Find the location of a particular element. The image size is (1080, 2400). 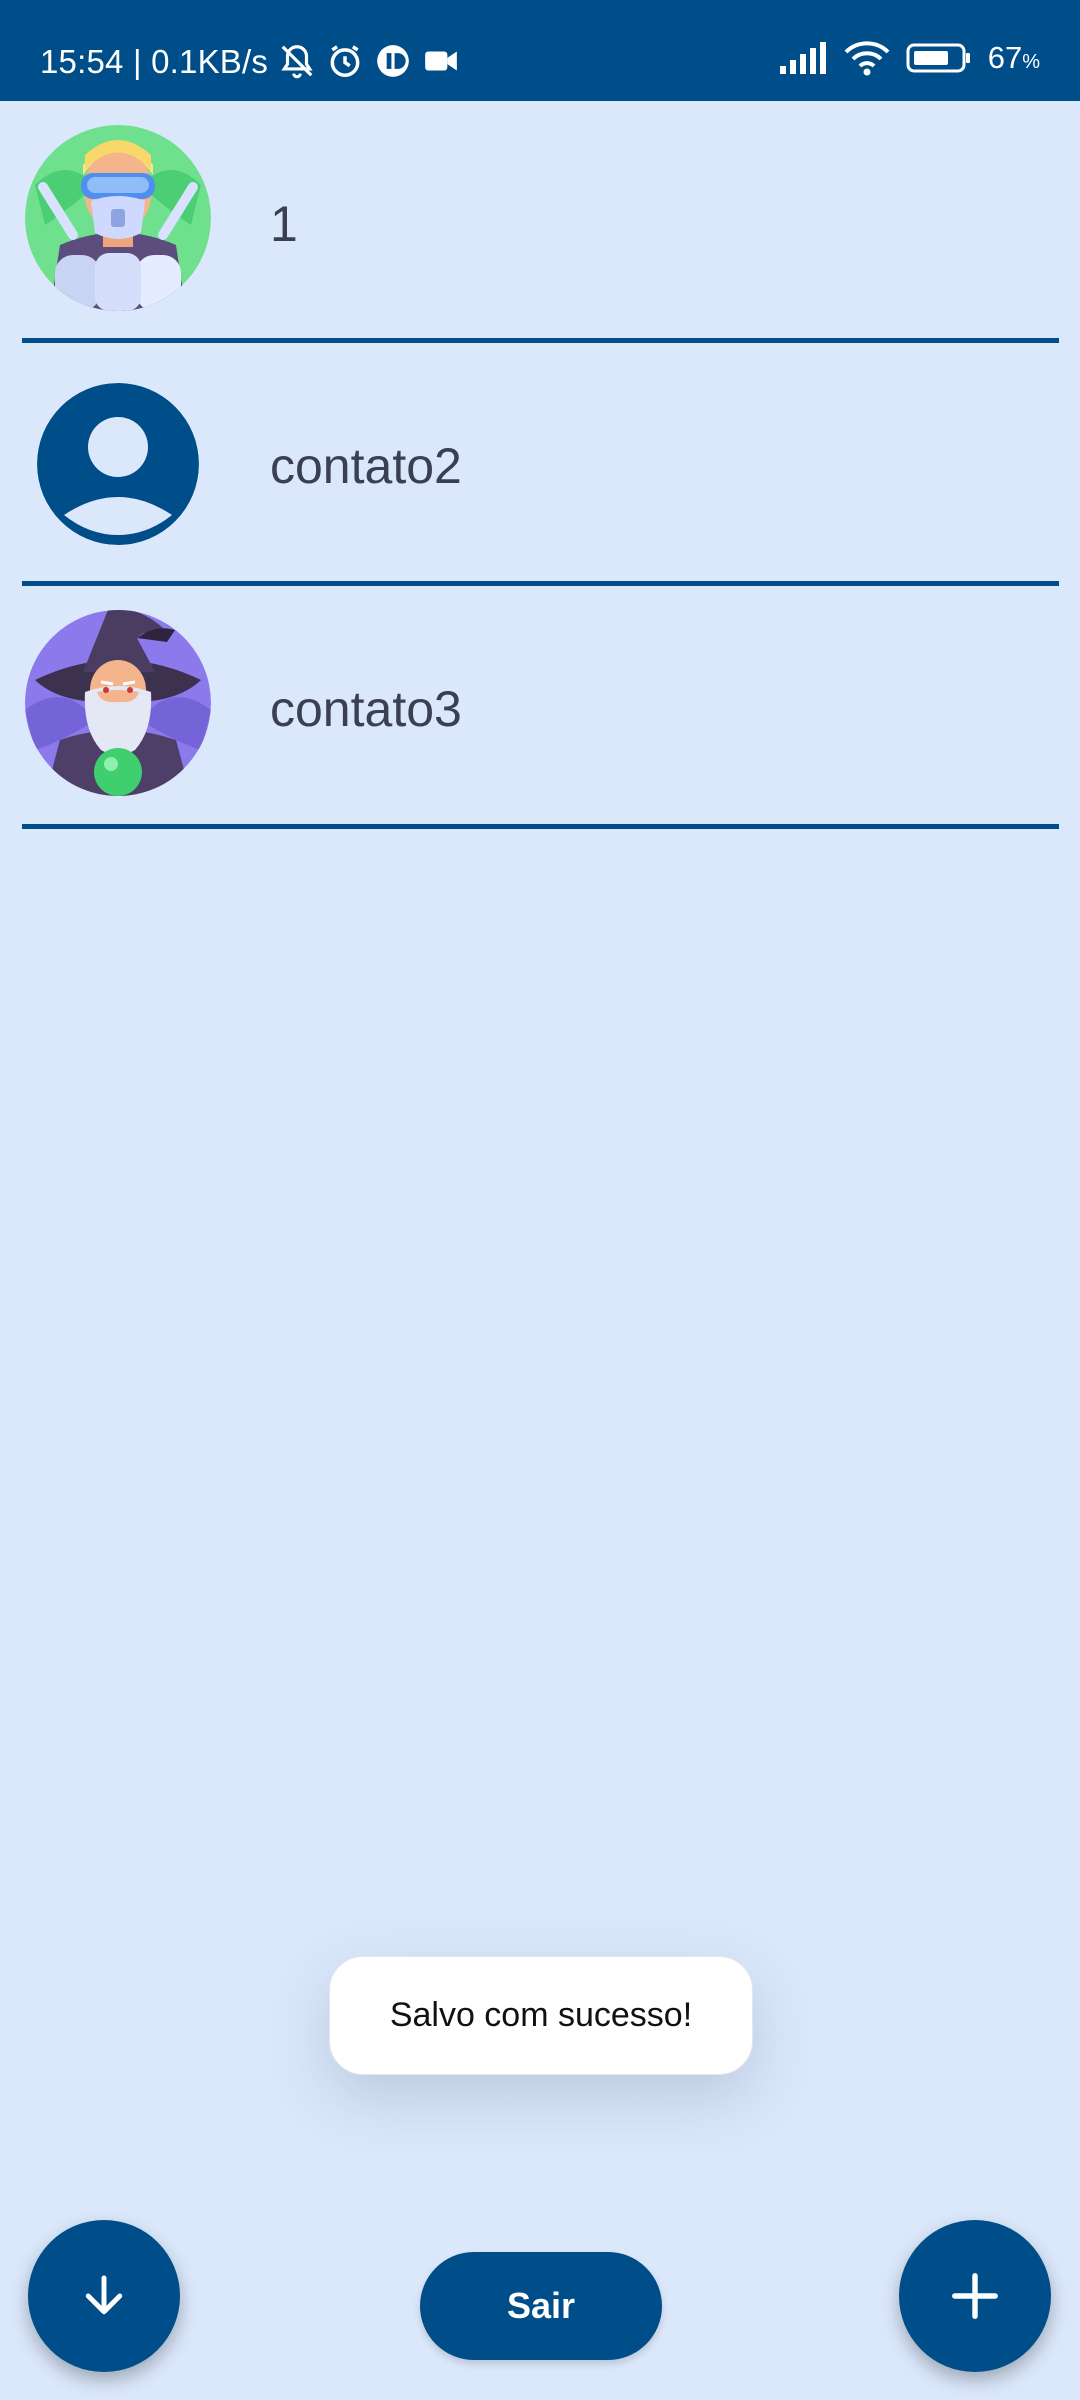

wifi-icon is located at coordinates (867, 58).